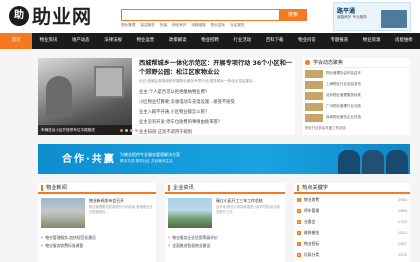 Image resolution: width=420 pixels, height=262 pixels. Describe the element at coordinates (169, 187) in the screenshot. I see `section-marker-icon` at that location.